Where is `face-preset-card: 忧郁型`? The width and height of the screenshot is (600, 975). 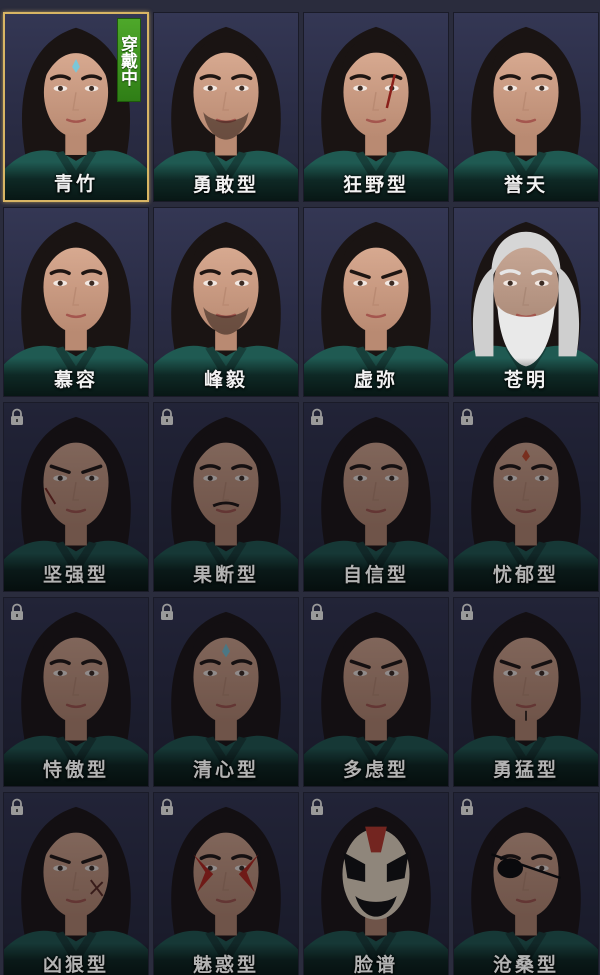
face-preset-card: 忧郁型 is located at coordinates (526, 497).